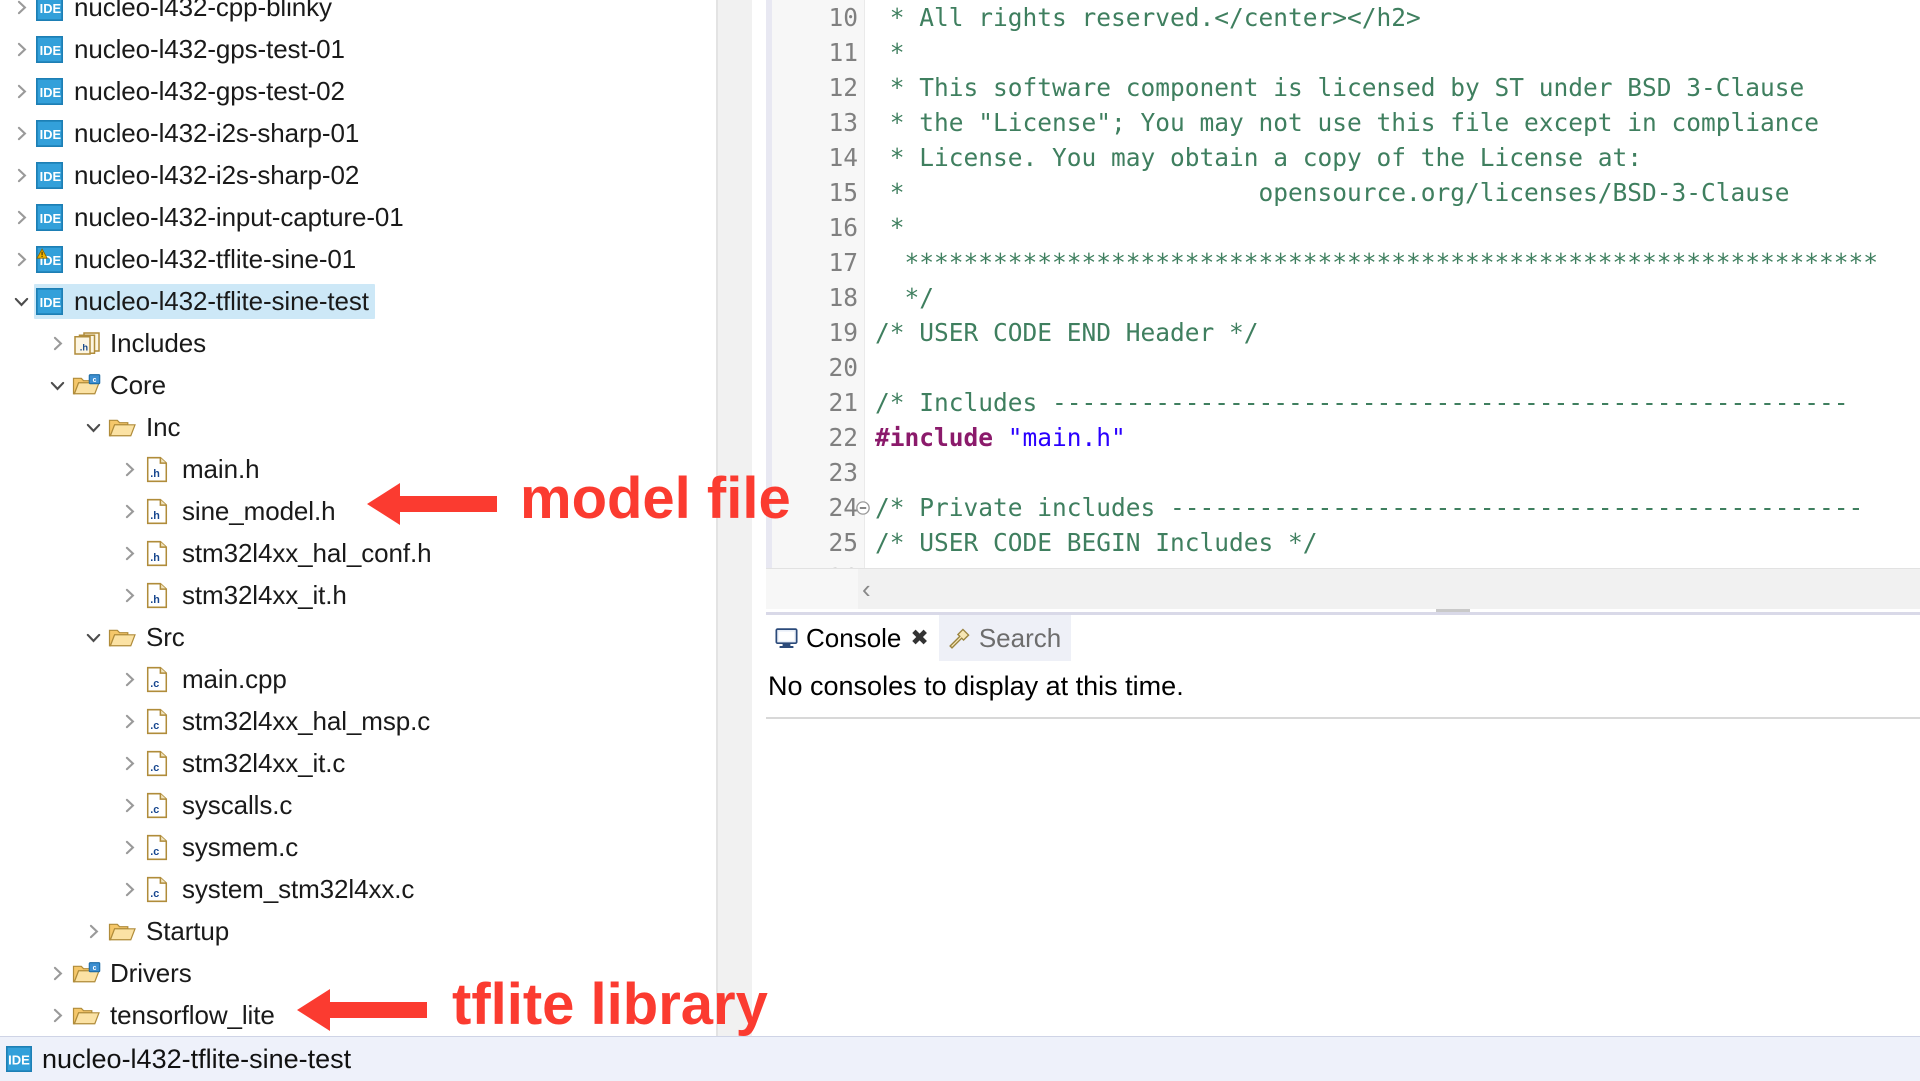 The width and height of the screenshot is (1920, 1081). I want to click on tree-item: IDE nucleo-l432-tflite-sine-test, so click(350, 301).